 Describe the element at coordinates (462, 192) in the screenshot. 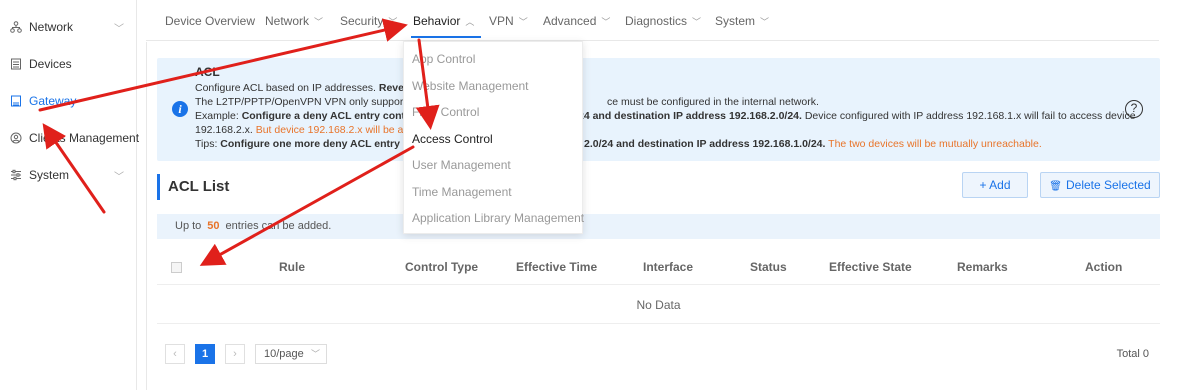

I see `menu-item-time-management: Time Management` at that location.